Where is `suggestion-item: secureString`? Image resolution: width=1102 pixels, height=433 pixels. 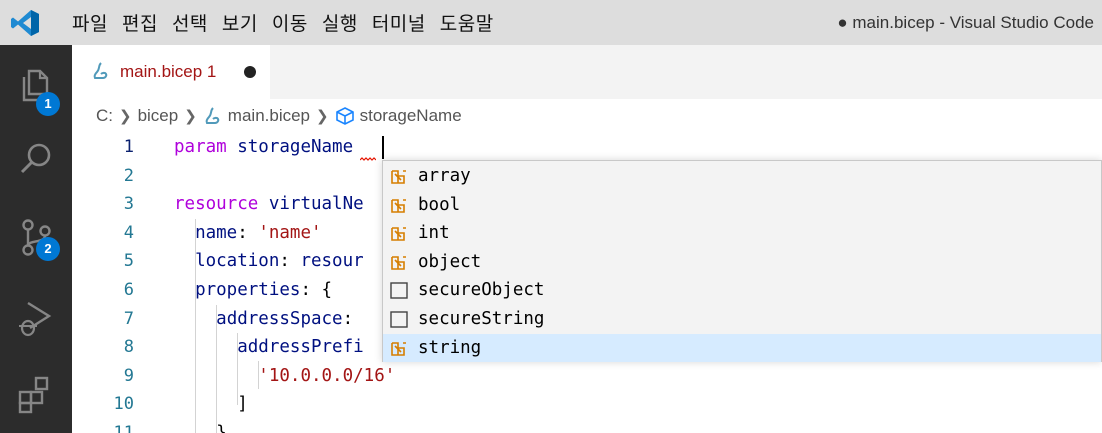 suggestion-item: secureString is located at coordinates (742, 319).